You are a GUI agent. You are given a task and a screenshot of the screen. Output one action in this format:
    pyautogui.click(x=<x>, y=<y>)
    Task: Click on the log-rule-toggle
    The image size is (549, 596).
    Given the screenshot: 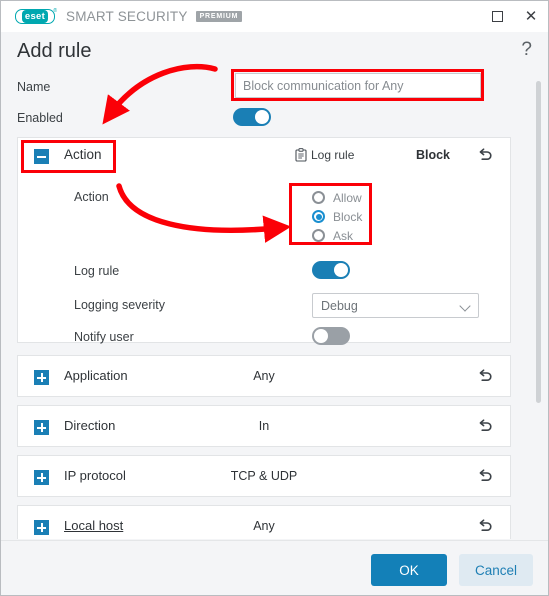 What is the action you would take?
    pyautogui.click(x=331, y=270)
    